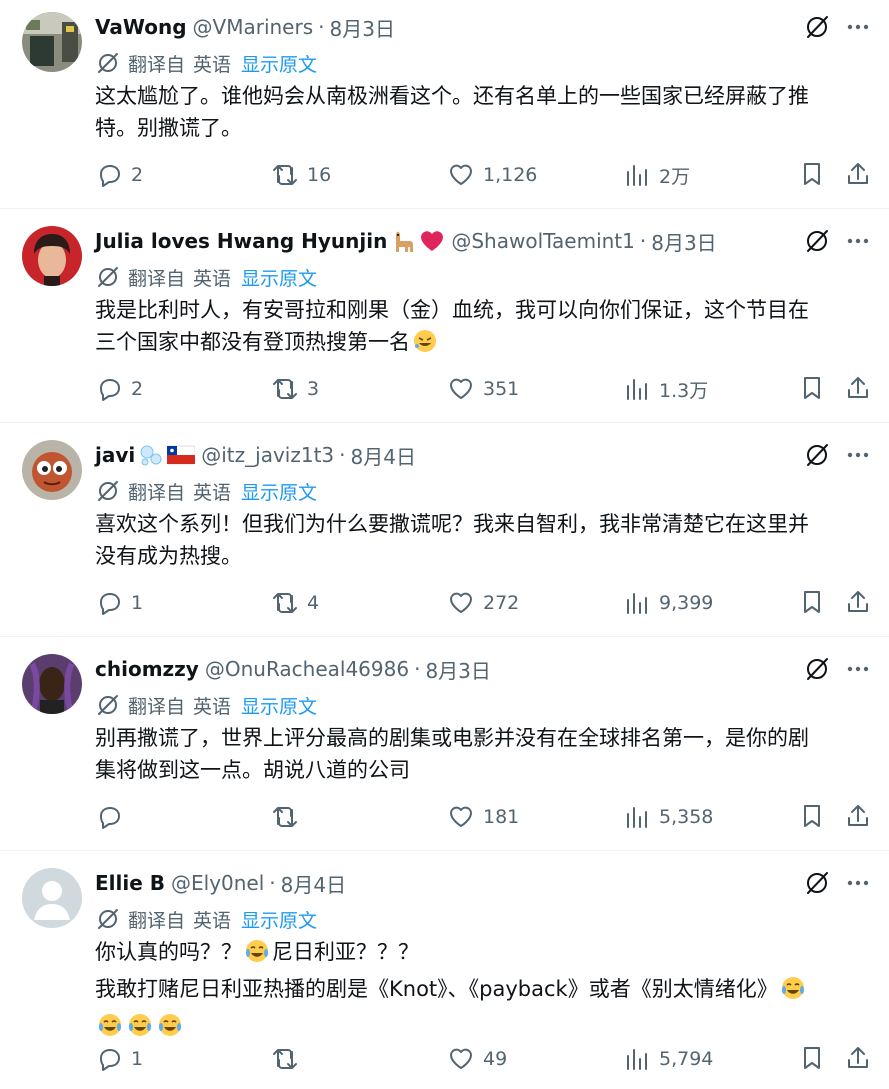 The height and width of the screenshot is (1089, 889). I want to click on like-count: 1,126, so click(510, 175).